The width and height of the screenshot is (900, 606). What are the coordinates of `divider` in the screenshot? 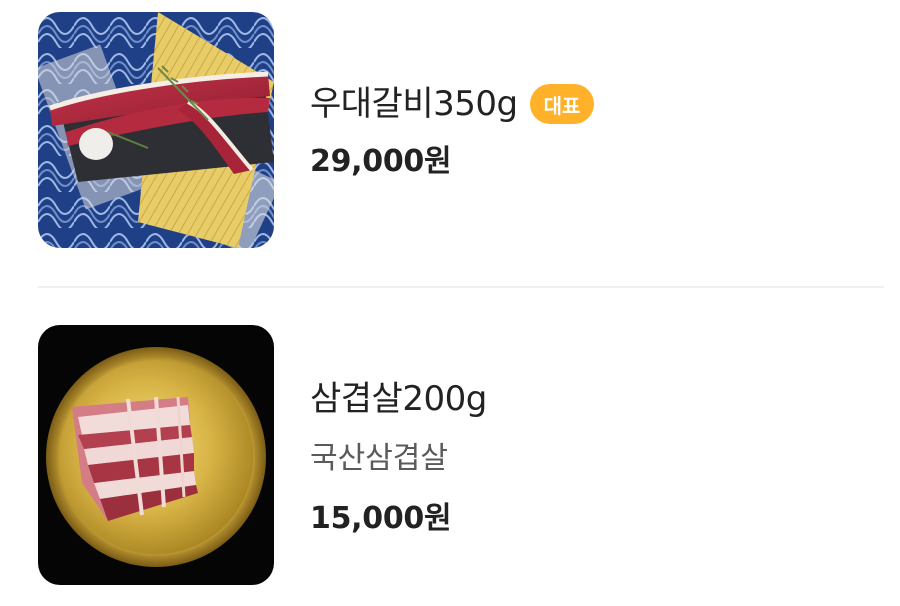 It's located at (461, 287).